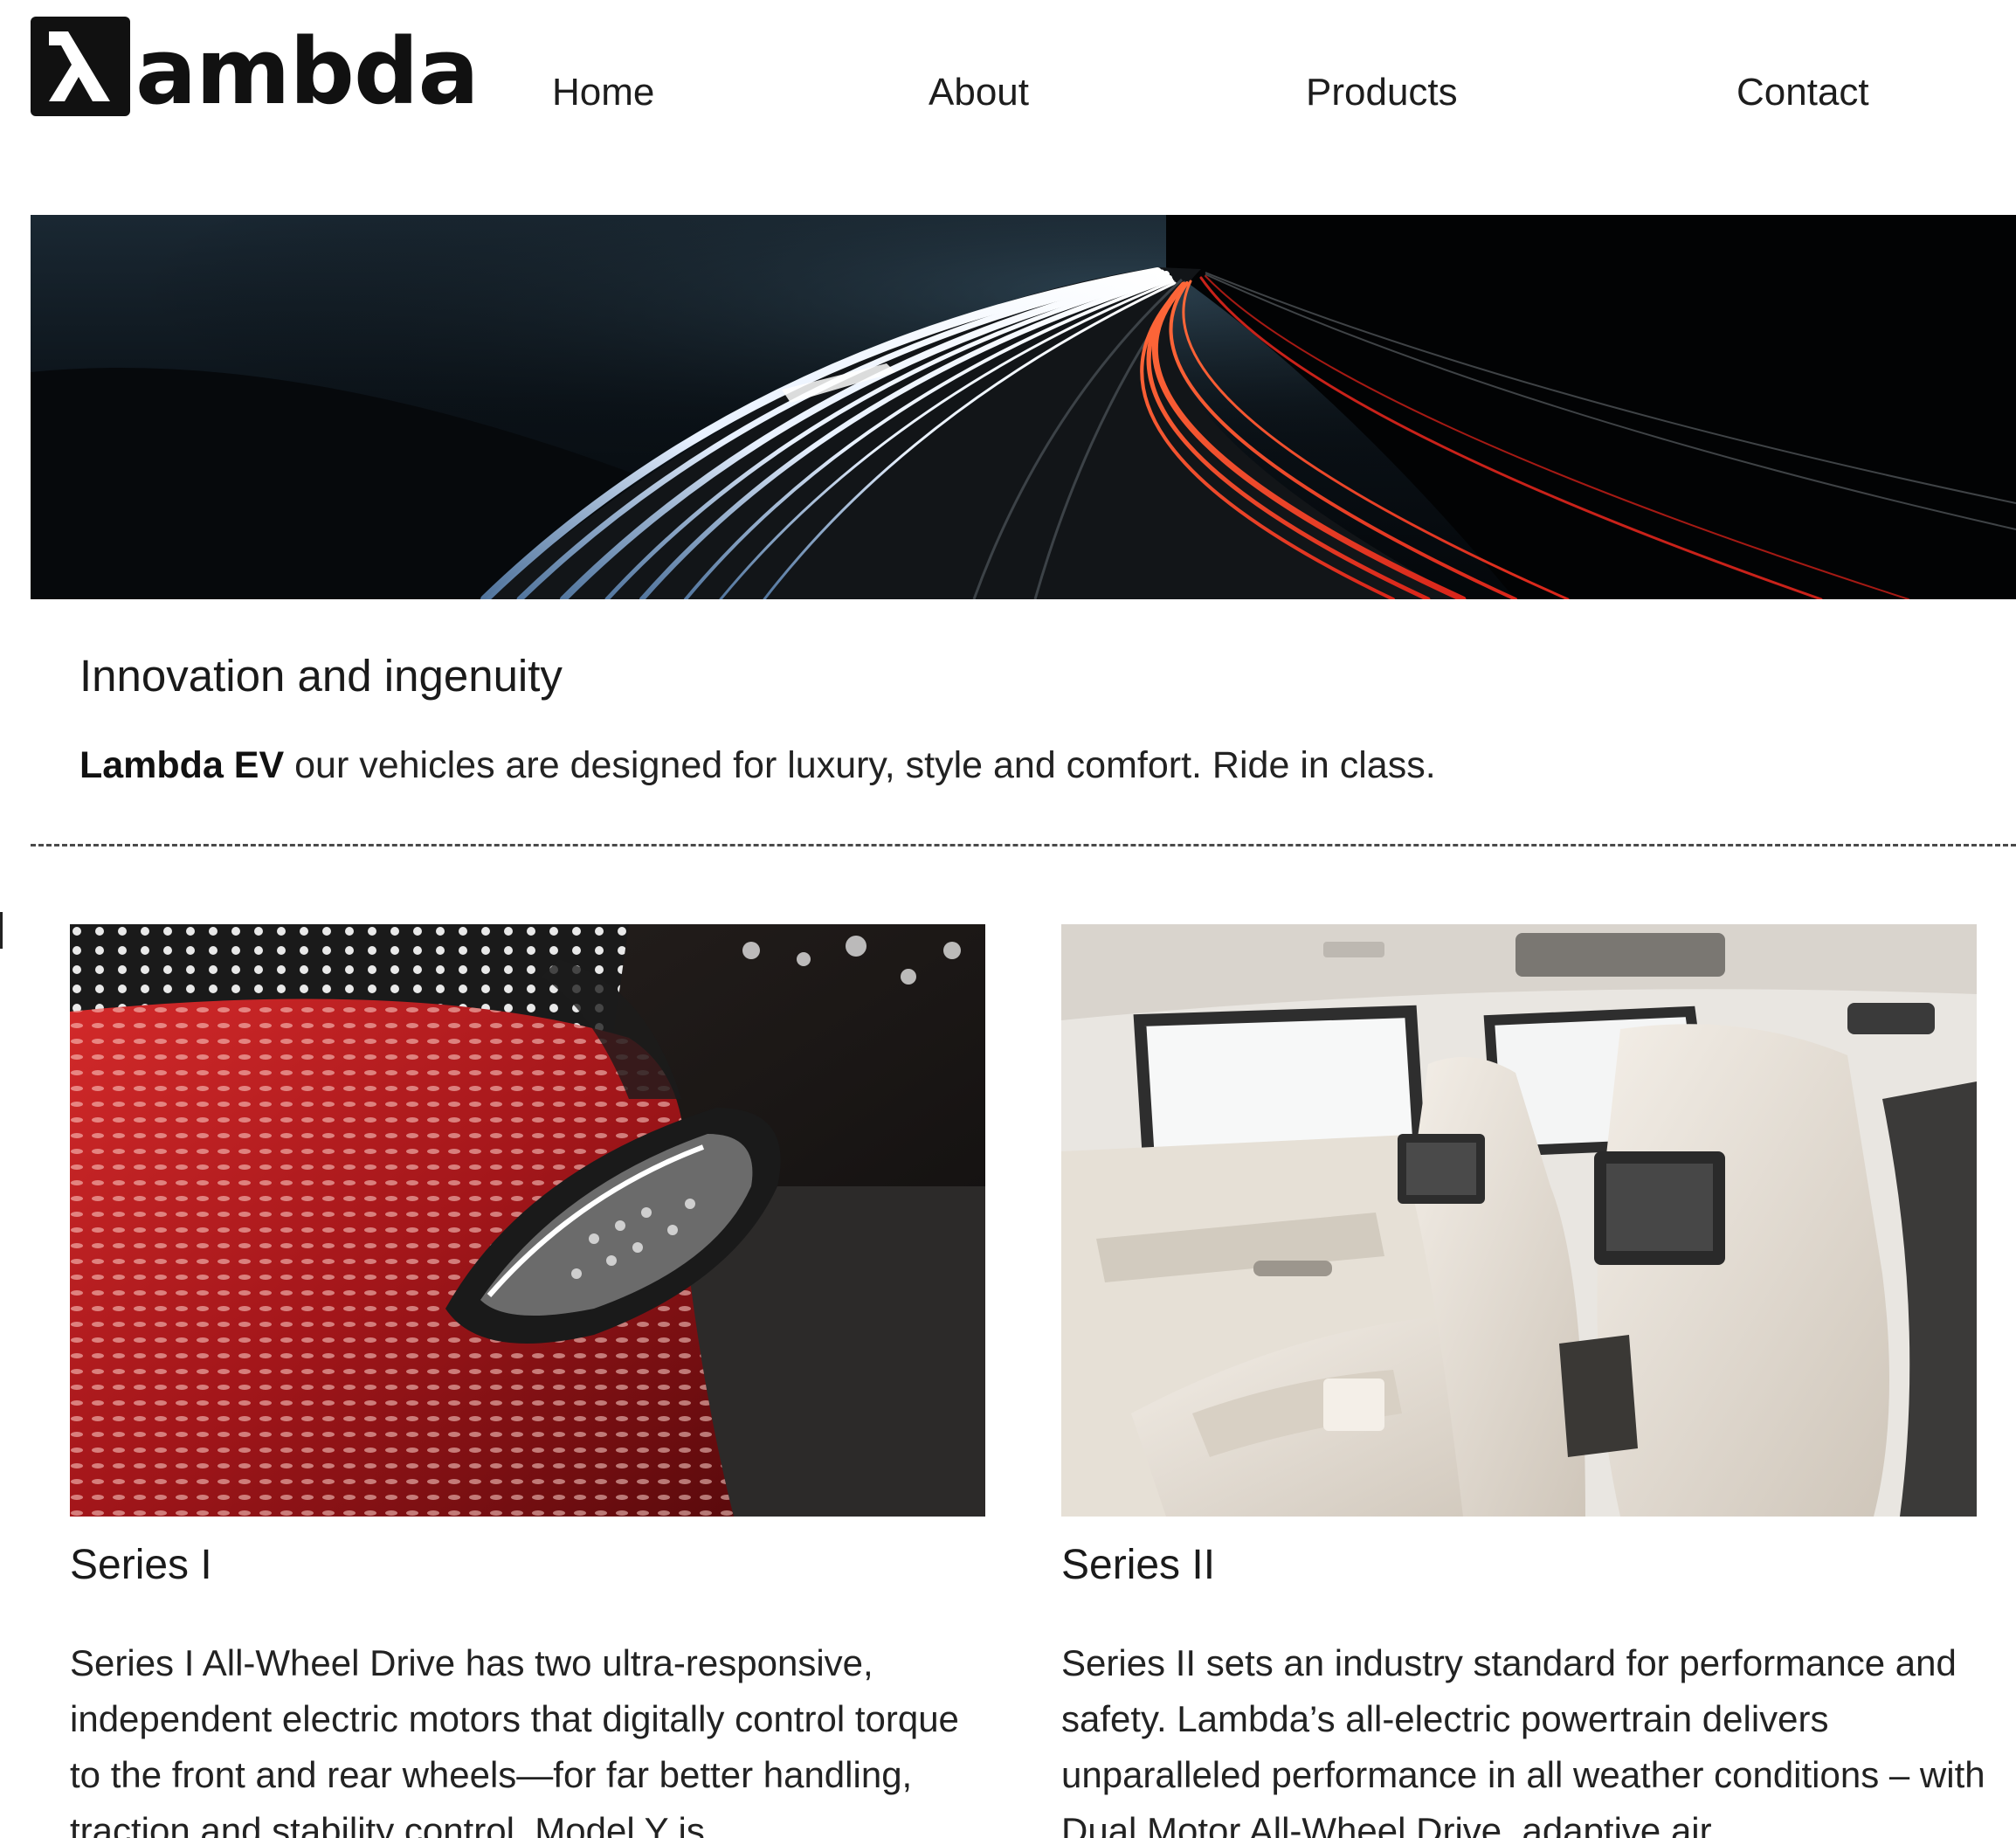 The height and width of the screenshot is (1838, 2016). I want to click on red-car-illustration, so click(527, 1220).